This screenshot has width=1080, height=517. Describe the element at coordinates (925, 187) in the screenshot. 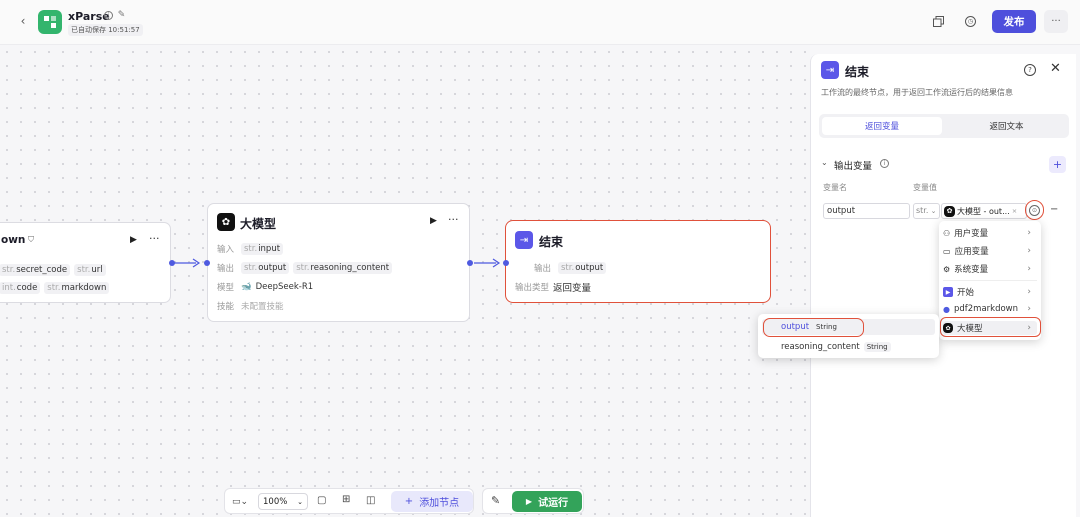

I see `col-value-header: 变量值` at that location.